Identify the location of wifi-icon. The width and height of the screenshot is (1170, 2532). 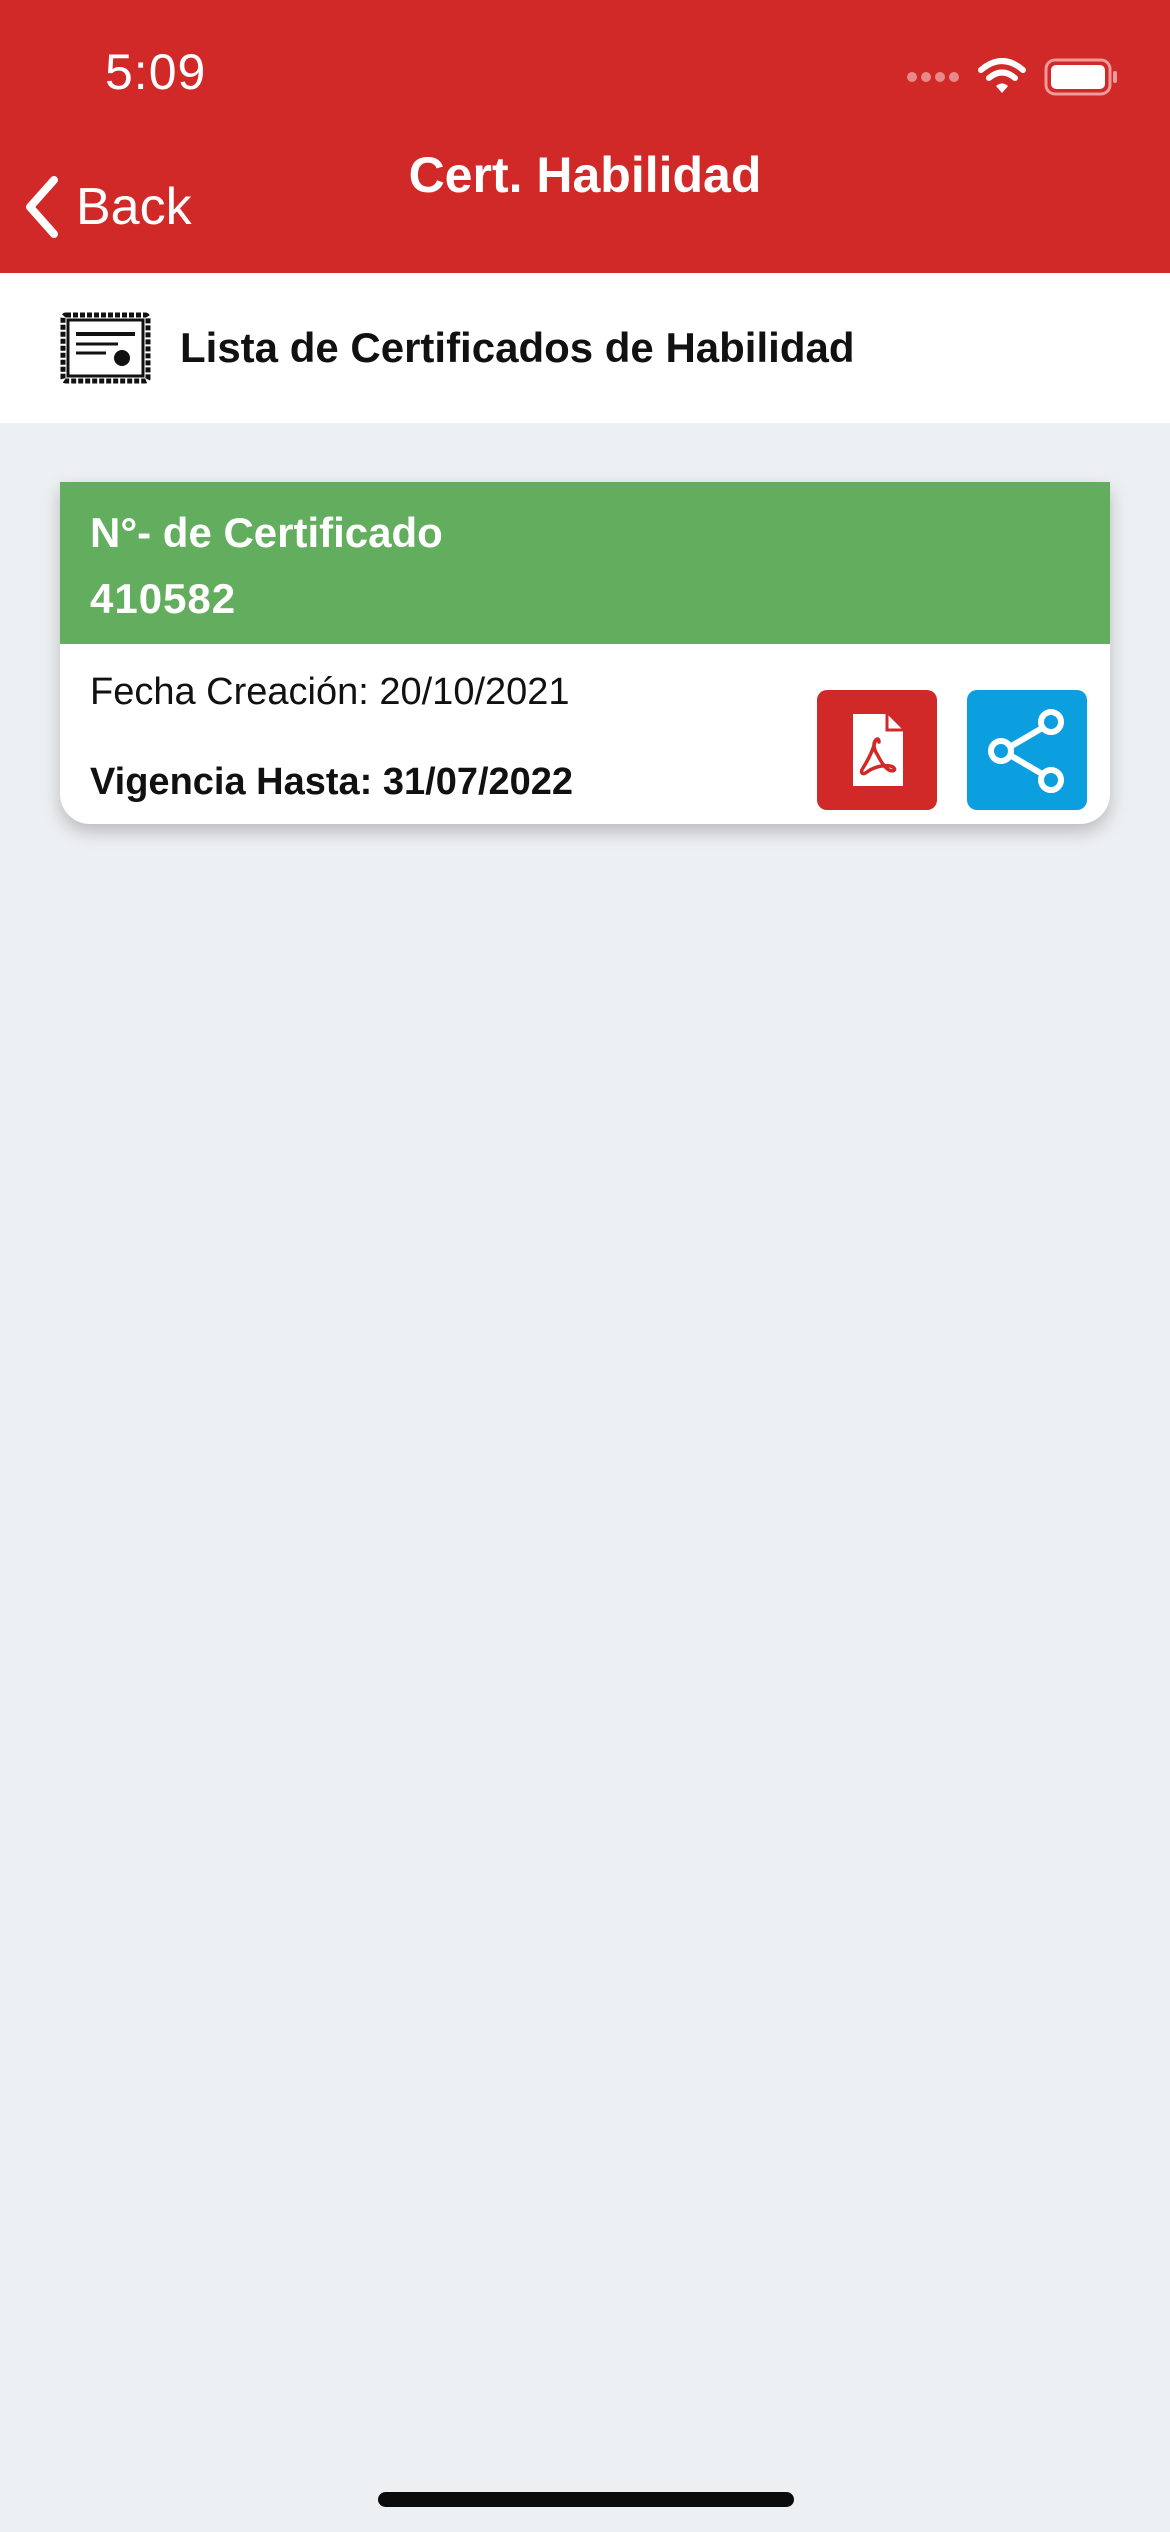
(1002, 75).